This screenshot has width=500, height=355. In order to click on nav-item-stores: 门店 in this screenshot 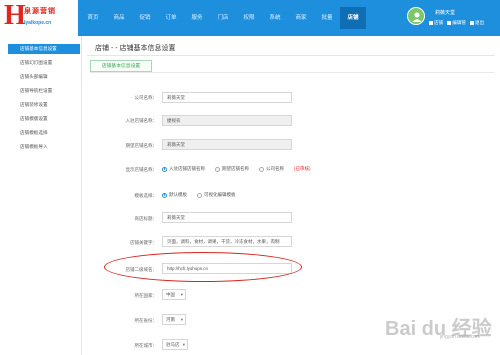, I will do `click(223, 18)`.